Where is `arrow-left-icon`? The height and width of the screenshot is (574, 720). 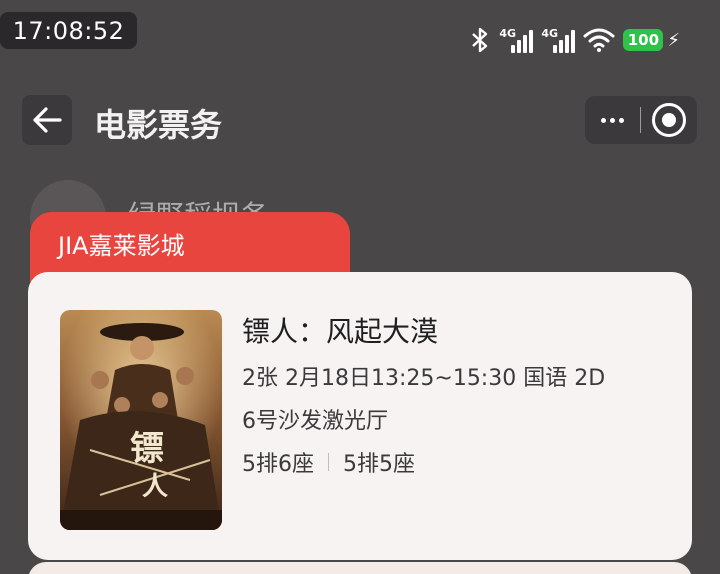 arrow-left-icon is located at coordinates (47, 120).